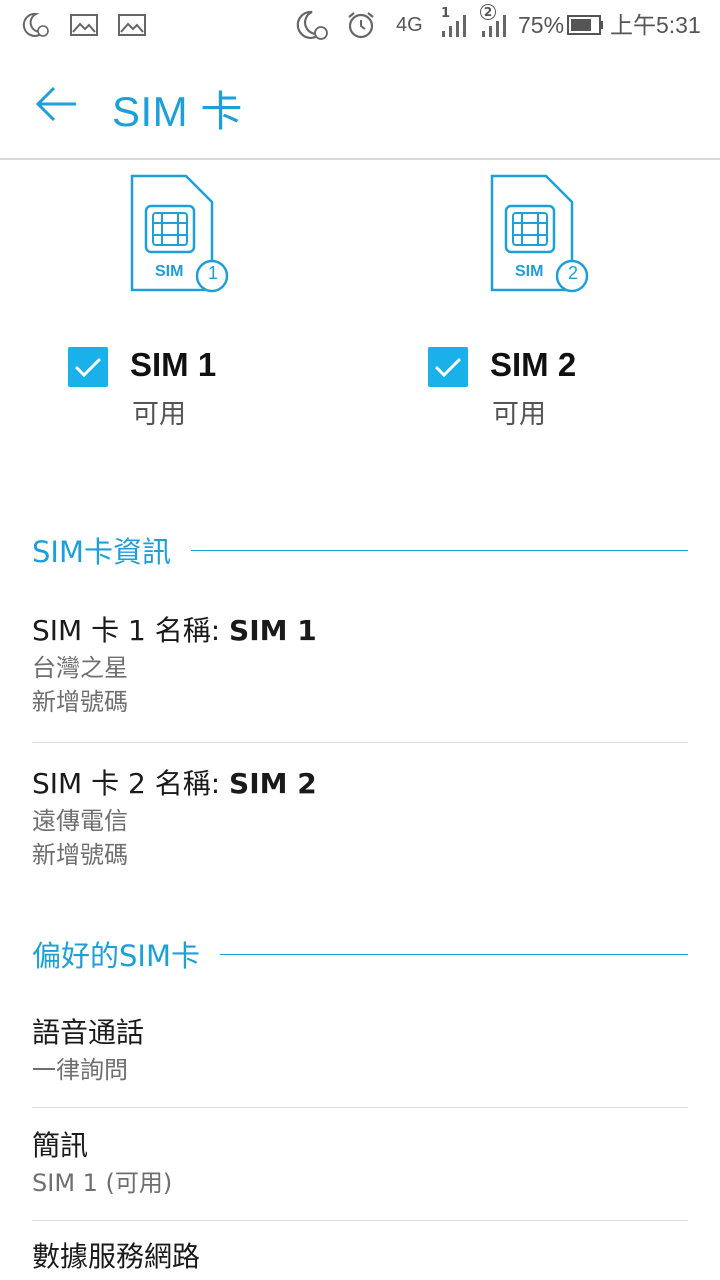 The height and width of the screenshot is (1280, 720). Describe the element at coordinates (360, 105) in the screenshot. I see `app-bar: SIM 卡` at that location.